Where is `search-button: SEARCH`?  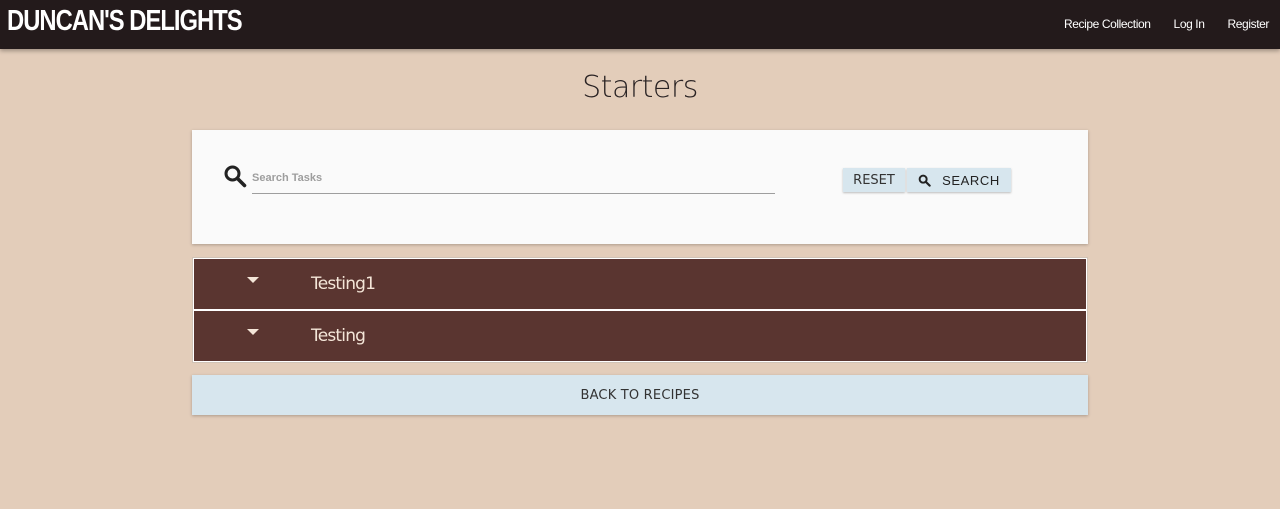
search-button: SEARCH is located at coordinates (959, 180).